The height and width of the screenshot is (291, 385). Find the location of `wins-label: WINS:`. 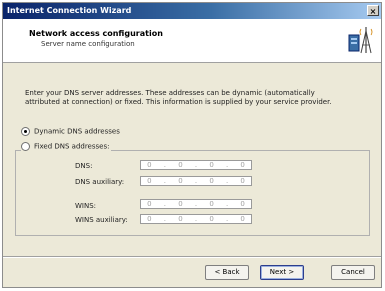

wins-label: WINS: is located at coordinates (86, 206).